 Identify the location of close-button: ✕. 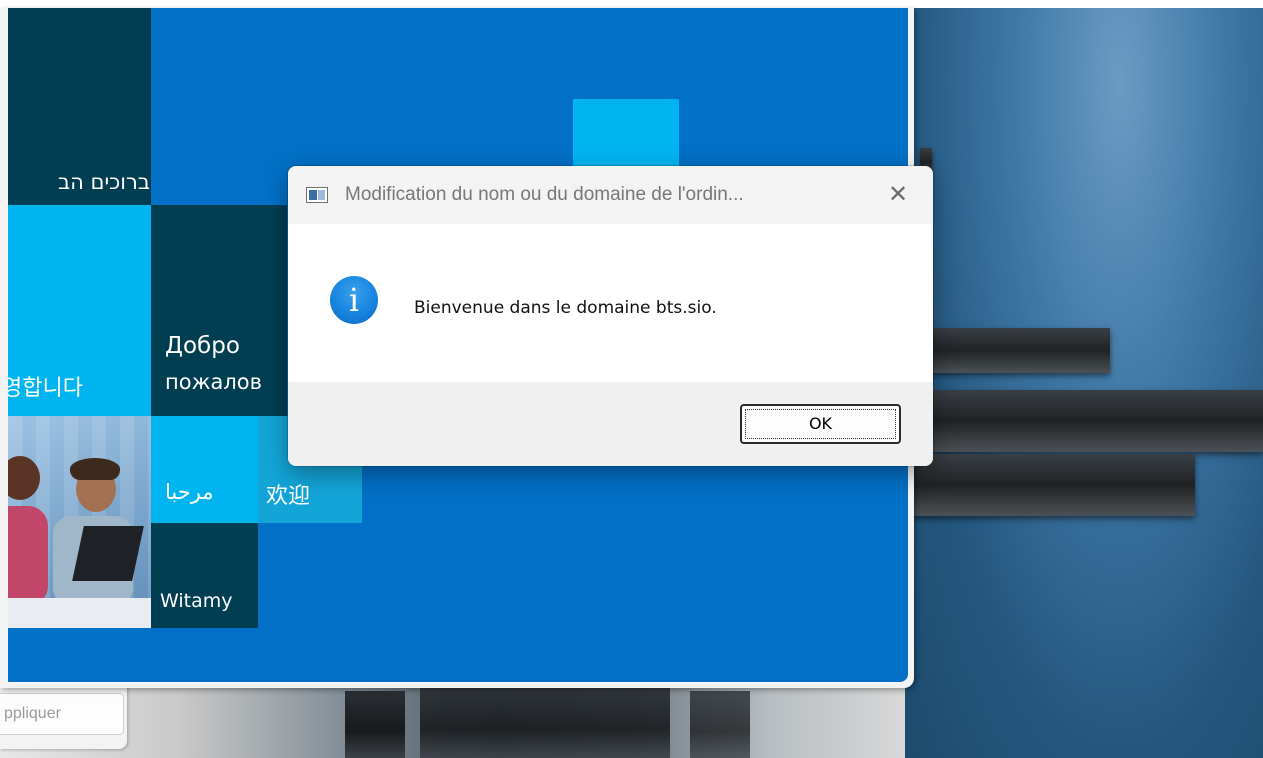
(898, 195).